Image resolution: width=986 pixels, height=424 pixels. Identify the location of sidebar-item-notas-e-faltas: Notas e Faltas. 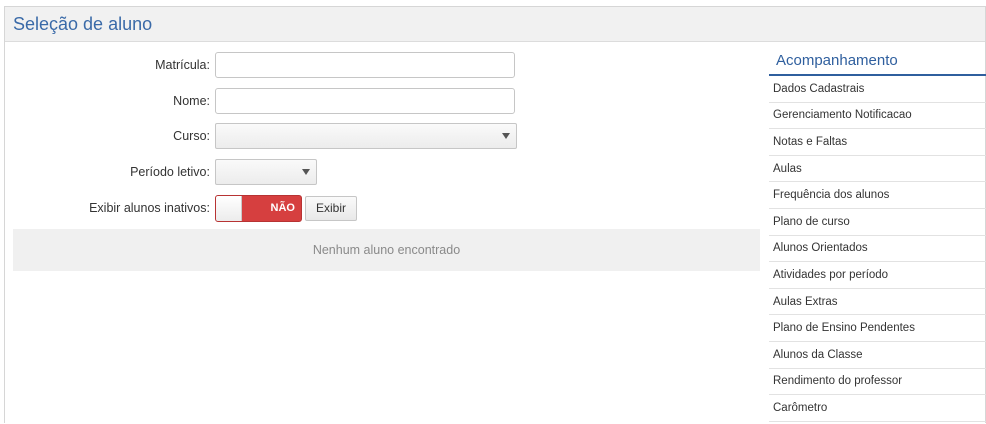
(877, 142).